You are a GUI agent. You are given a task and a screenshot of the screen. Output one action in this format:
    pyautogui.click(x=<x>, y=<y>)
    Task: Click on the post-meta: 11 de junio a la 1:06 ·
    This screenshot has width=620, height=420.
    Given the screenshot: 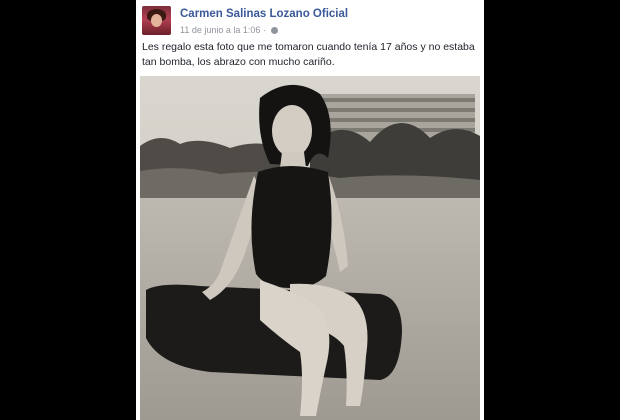 What is the action you would take?
    pyautogui.click(x=229, y=30)
    